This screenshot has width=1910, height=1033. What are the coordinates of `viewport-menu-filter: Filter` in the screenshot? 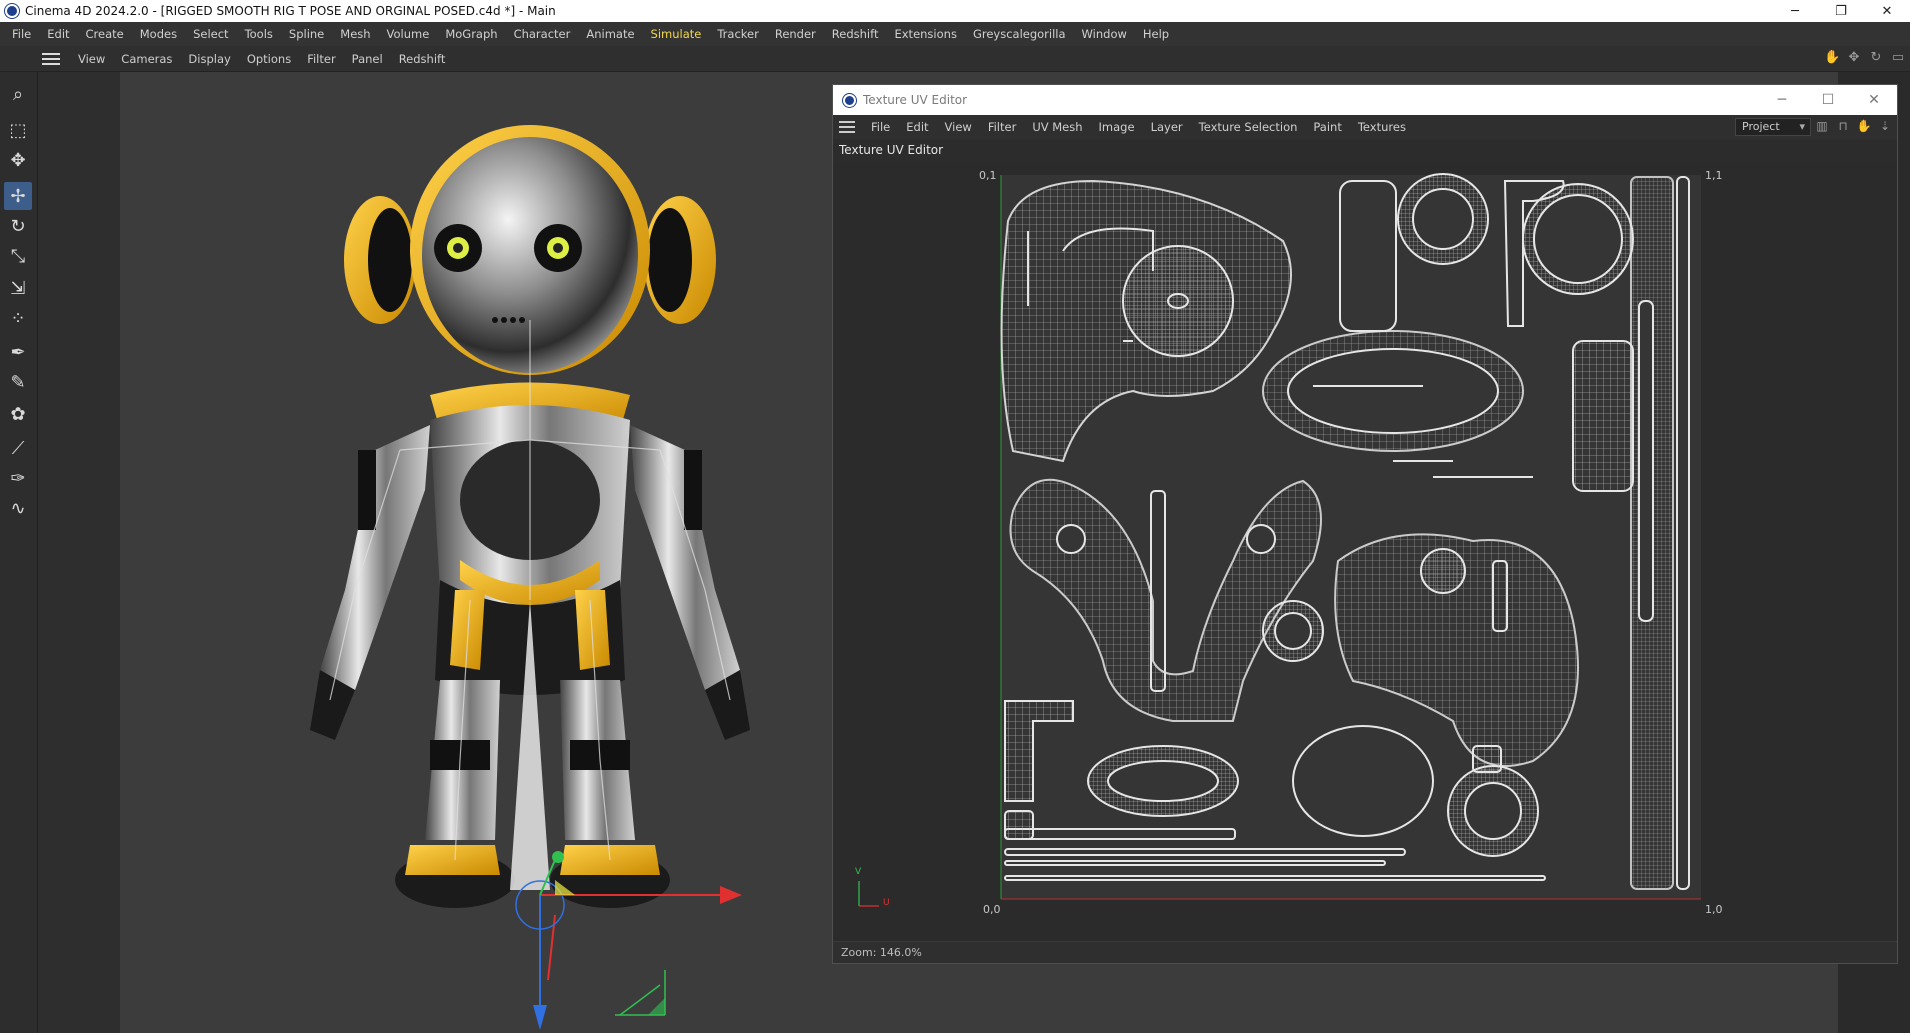 It's located at (321, 59).